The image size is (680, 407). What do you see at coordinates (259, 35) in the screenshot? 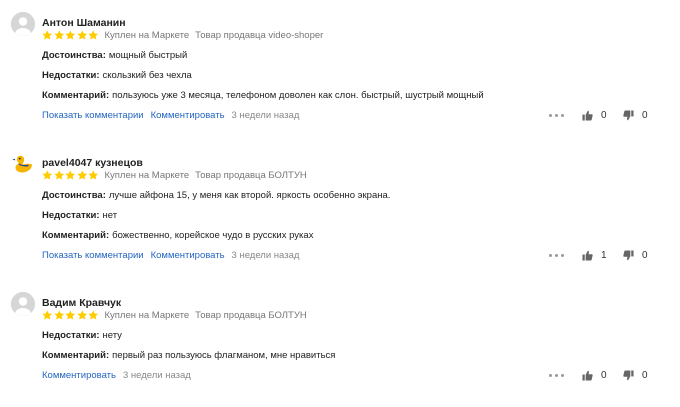
I see `seller-label: Товар продавца video-shoper` at bounding box center [259, 35].